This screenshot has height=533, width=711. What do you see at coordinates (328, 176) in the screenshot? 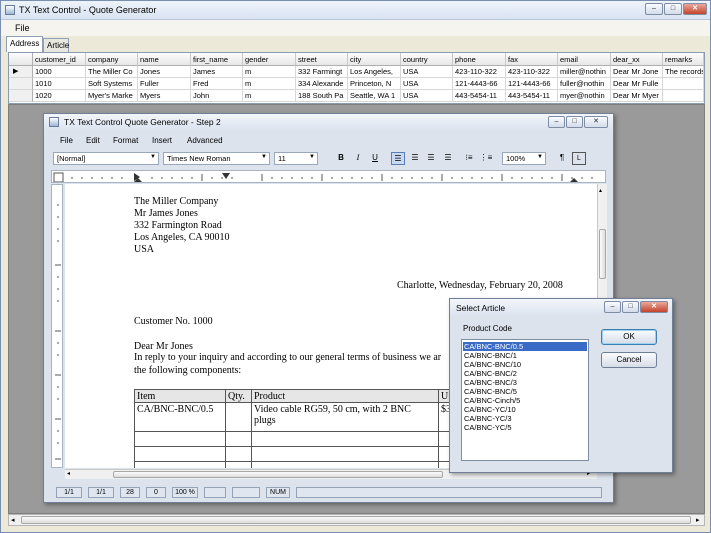
I see `horizontal-ruler` at bounding box center [328, 176].